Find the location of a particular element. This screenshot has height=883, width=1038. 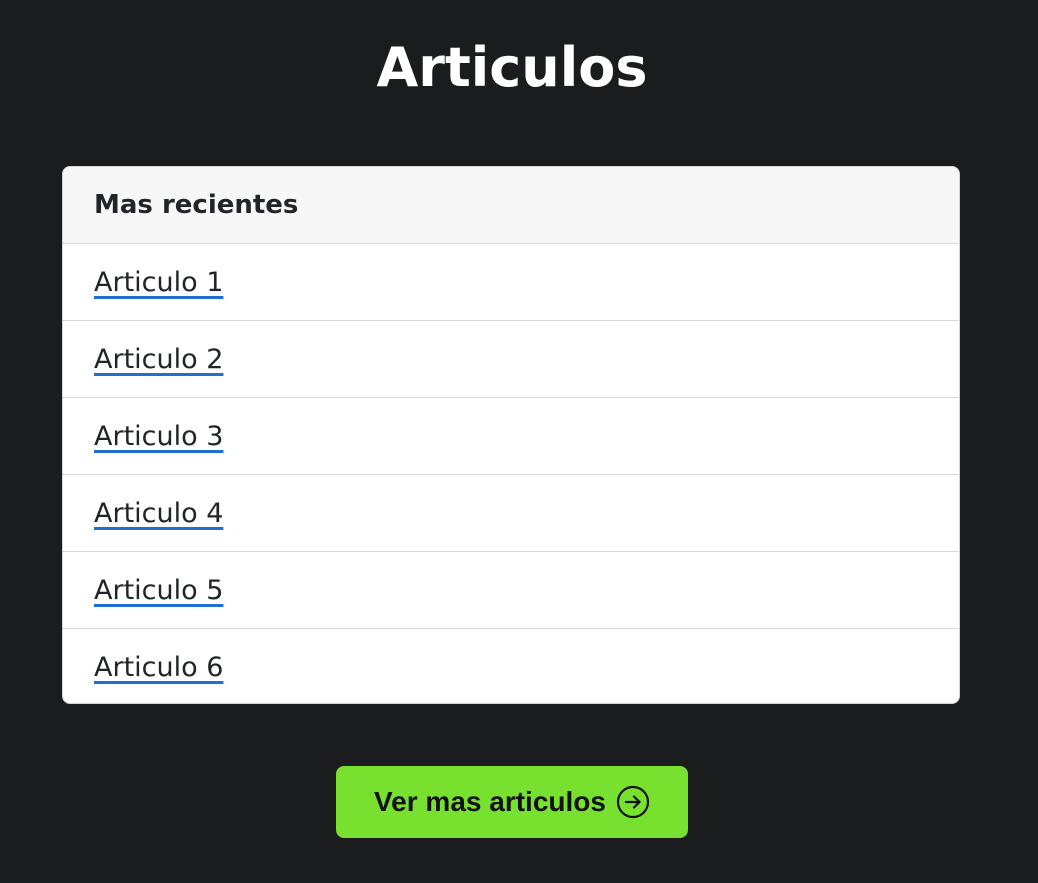

article-link-5: Articulo 5 is located at coordinates (158, 590).